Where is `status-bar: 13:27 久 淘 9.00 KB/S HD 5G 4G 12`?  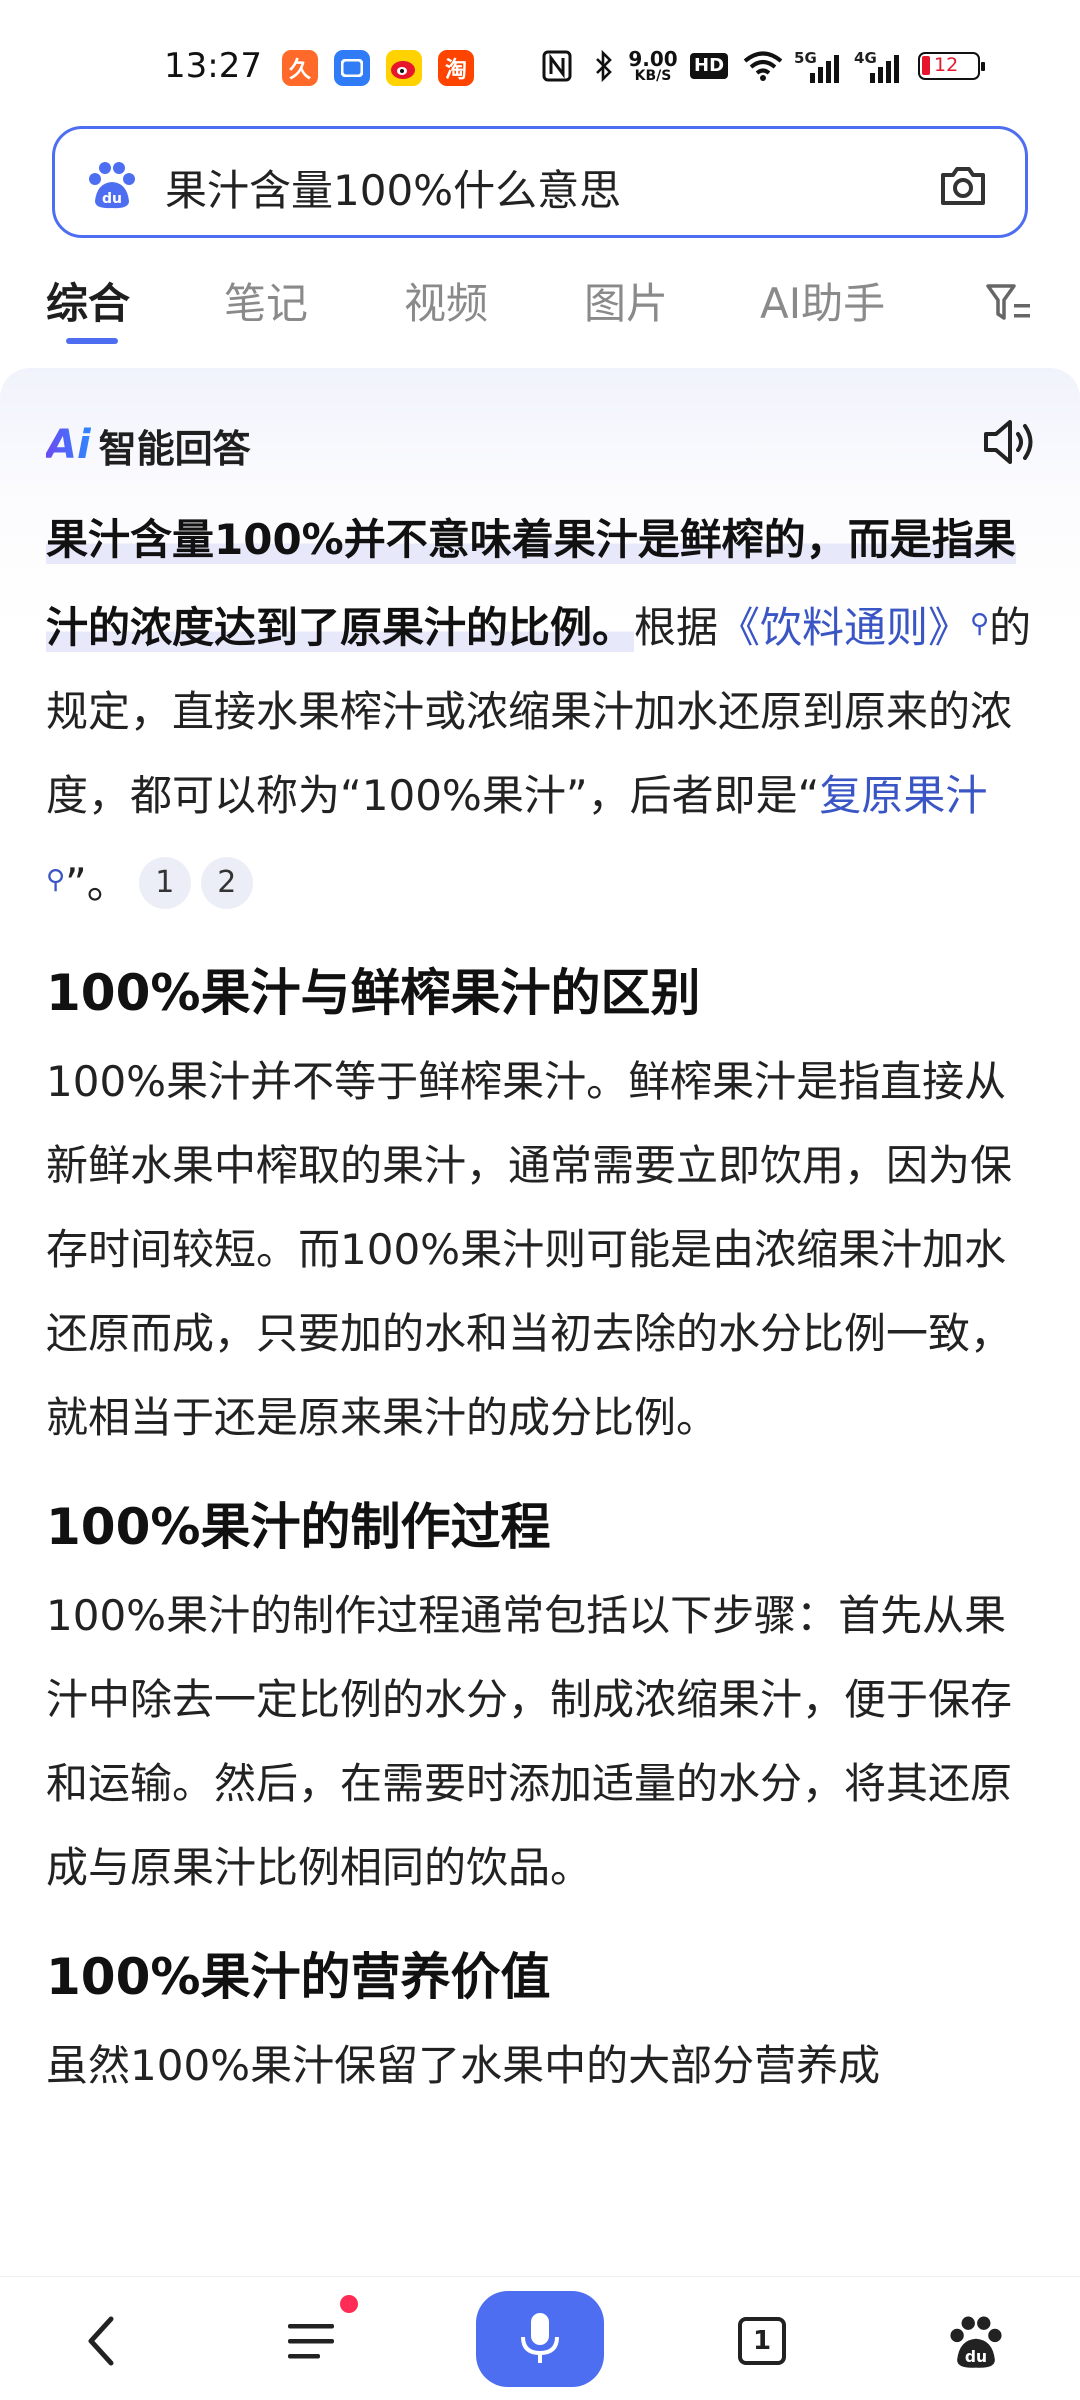
status-bar: 13:27 久 淘 9.00 KB/S HD 5G 4G 12 is located at coordinates (540, 60).